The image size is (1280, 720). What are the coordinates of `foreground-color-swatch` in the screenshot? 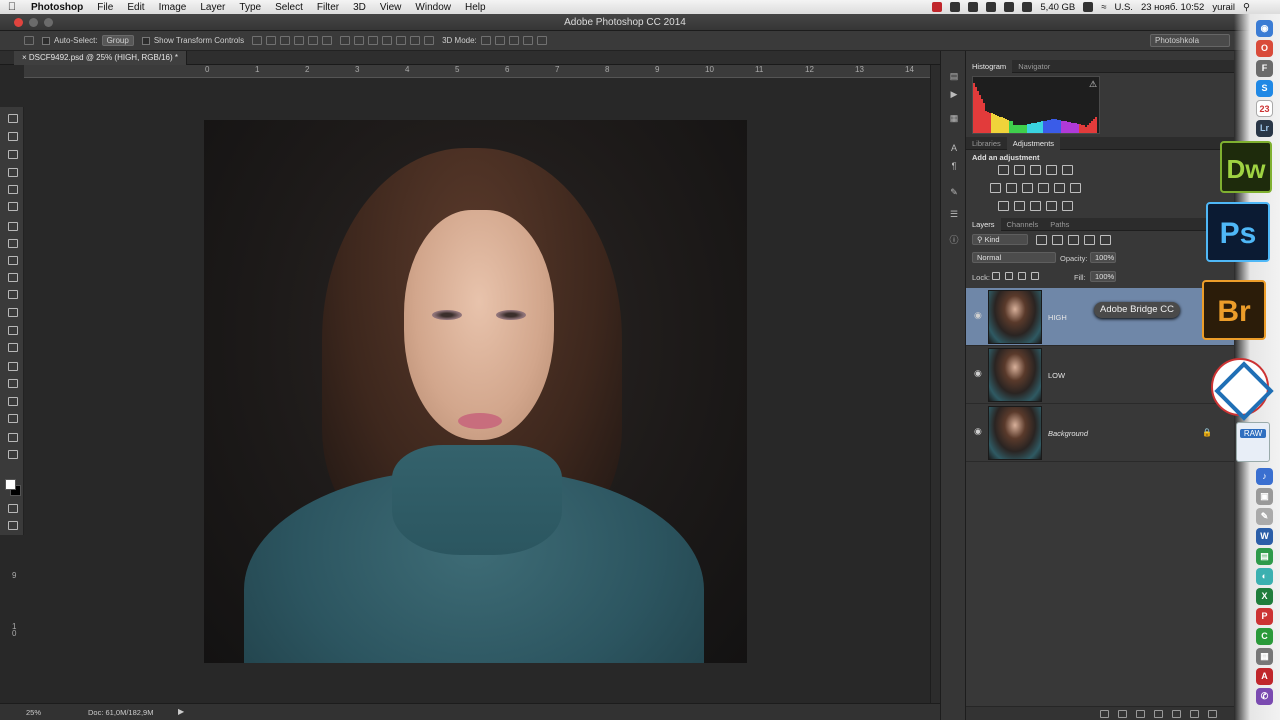 It's located at (10, 484).